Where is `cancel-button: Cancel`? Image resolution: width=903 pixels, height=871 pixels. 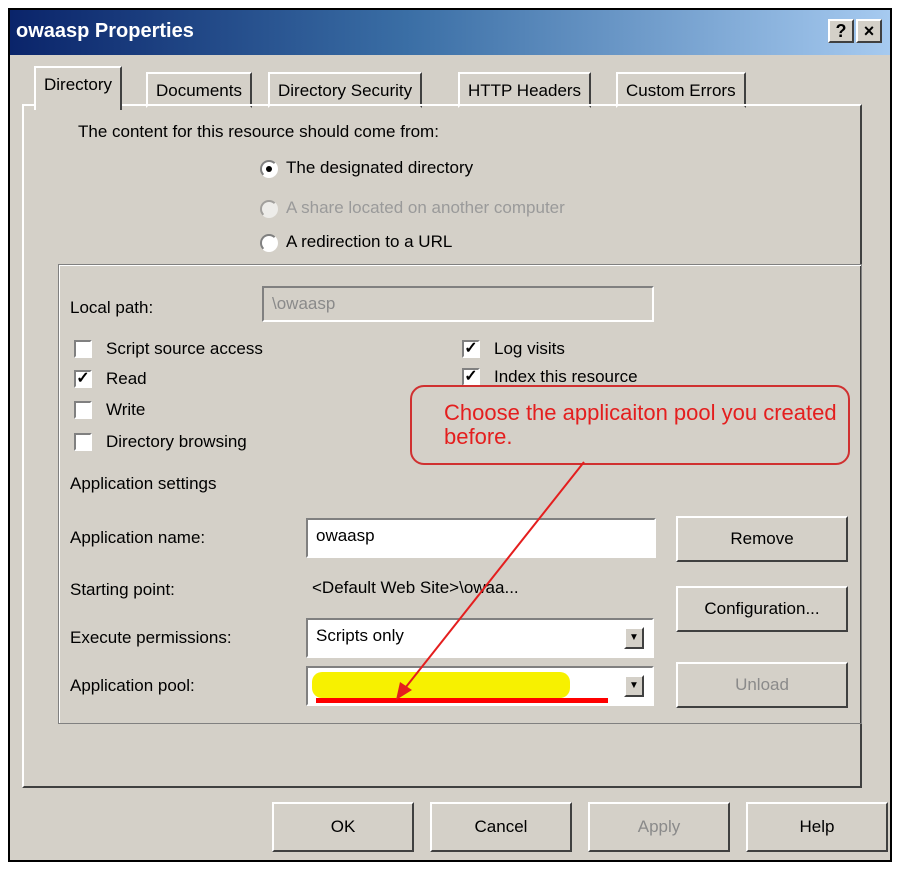
cancel-button: Cancel is located at coordinates (501, 827).